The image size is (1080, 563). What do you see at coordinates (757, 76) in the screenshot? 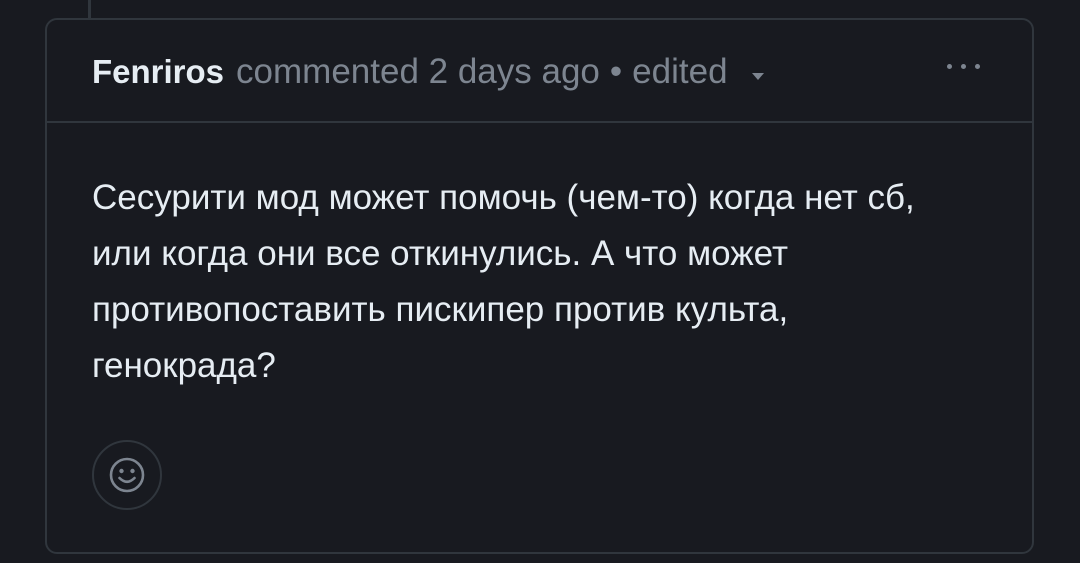
I see `triangle-down-icon` at bounding box center [757, 76].